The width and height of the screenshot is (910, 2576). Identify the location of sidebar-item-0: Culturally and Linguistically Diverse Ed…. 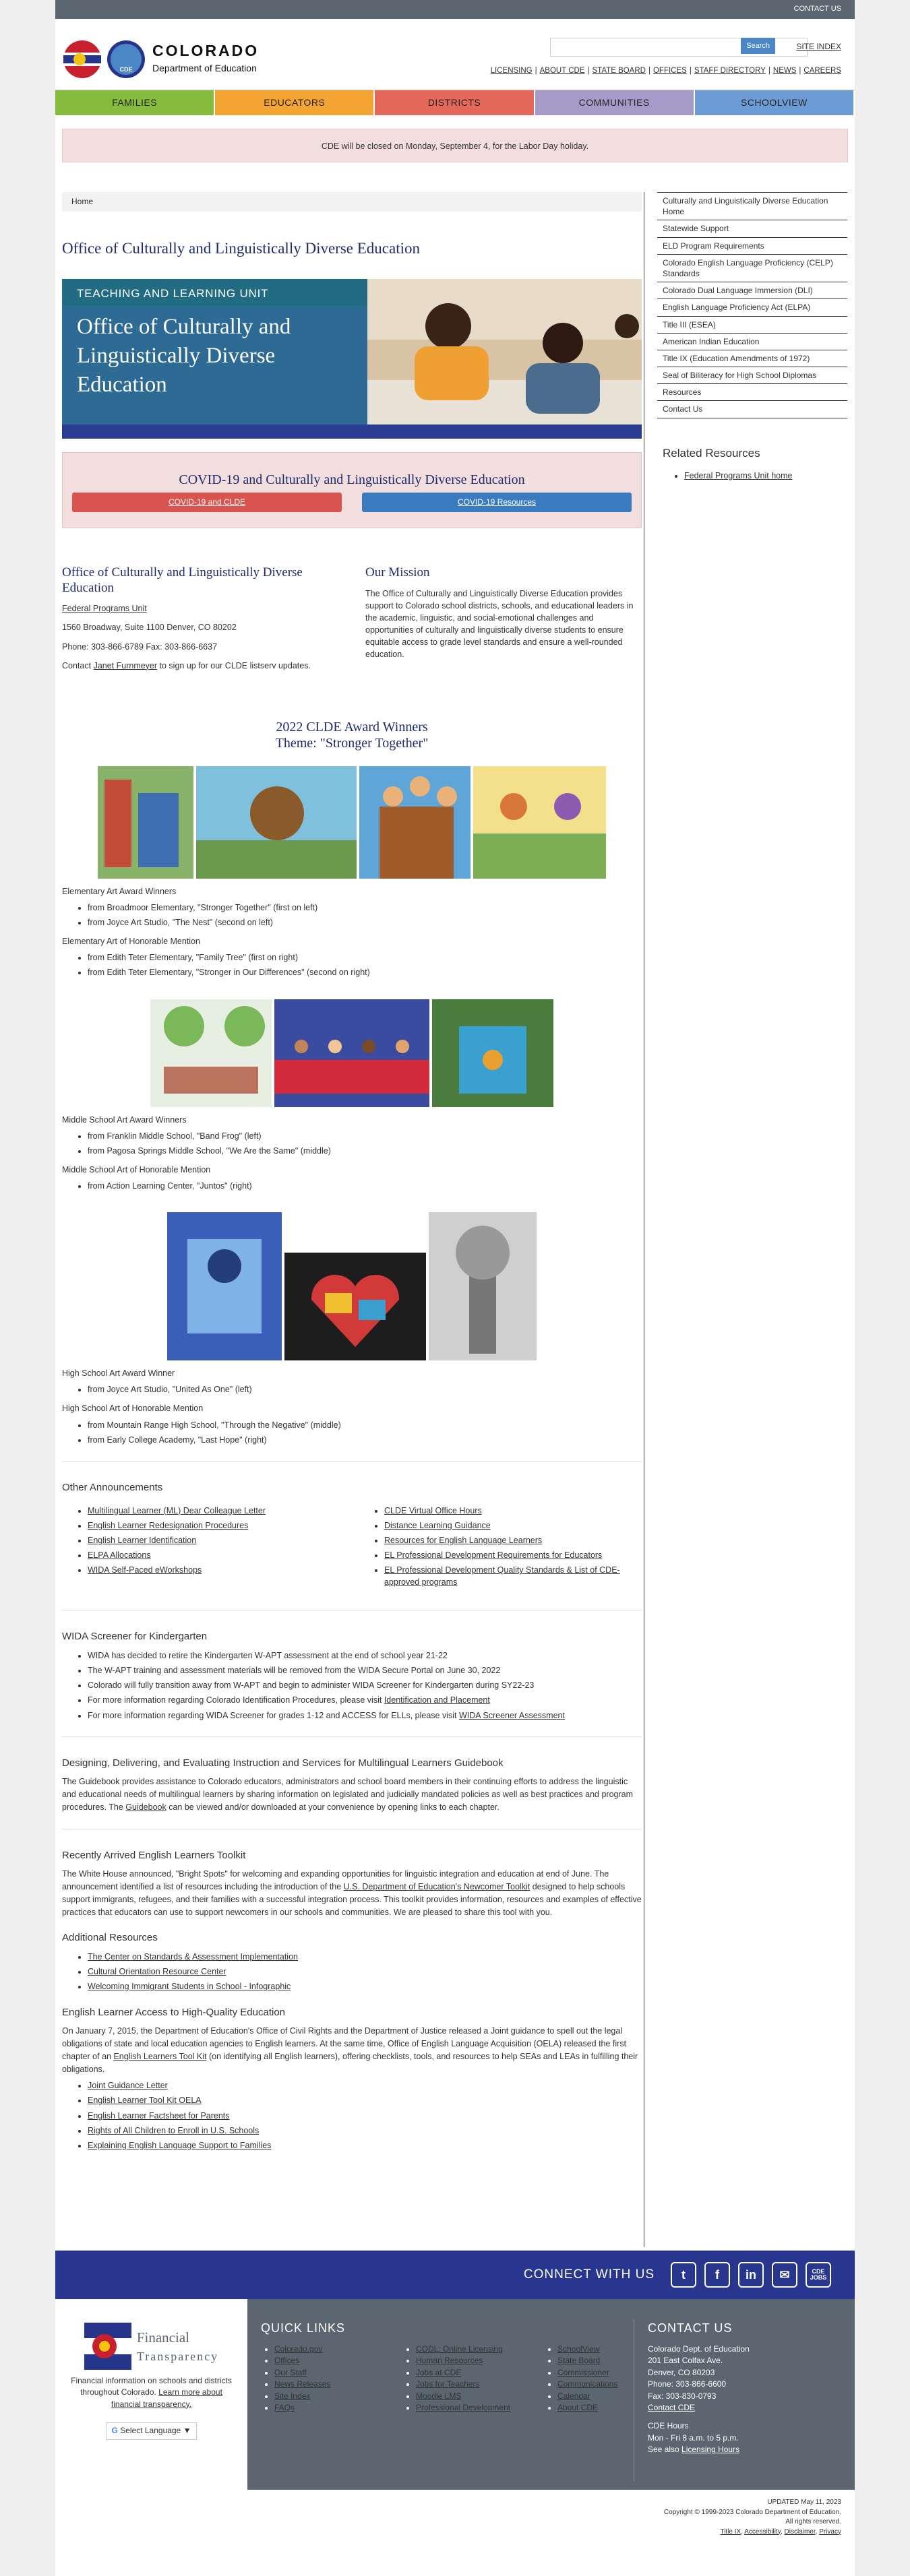
(752, 207).